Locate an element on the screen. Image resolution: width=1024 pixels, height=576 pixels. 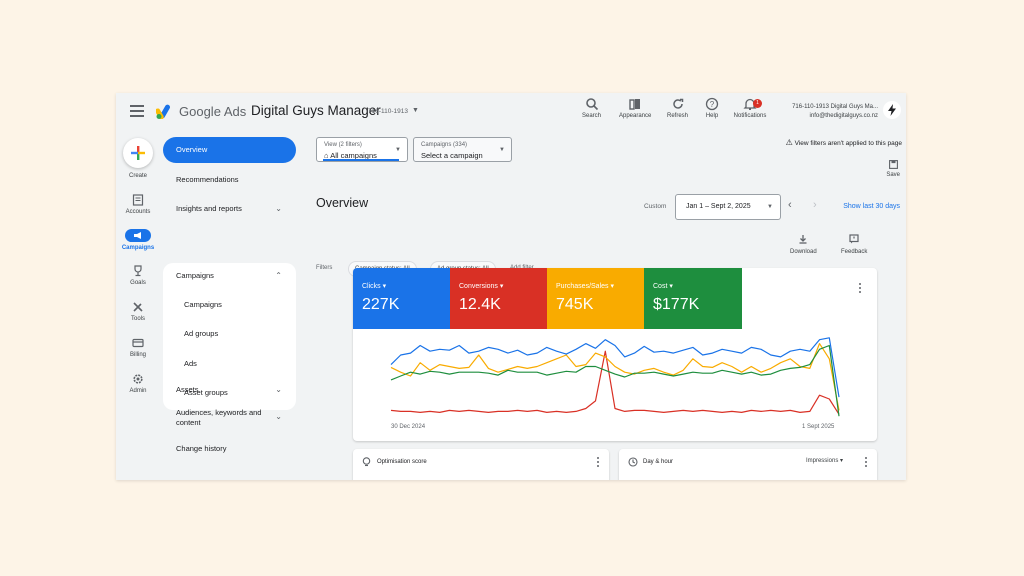
filters-label: Filters is located at coordinates (324, 268).